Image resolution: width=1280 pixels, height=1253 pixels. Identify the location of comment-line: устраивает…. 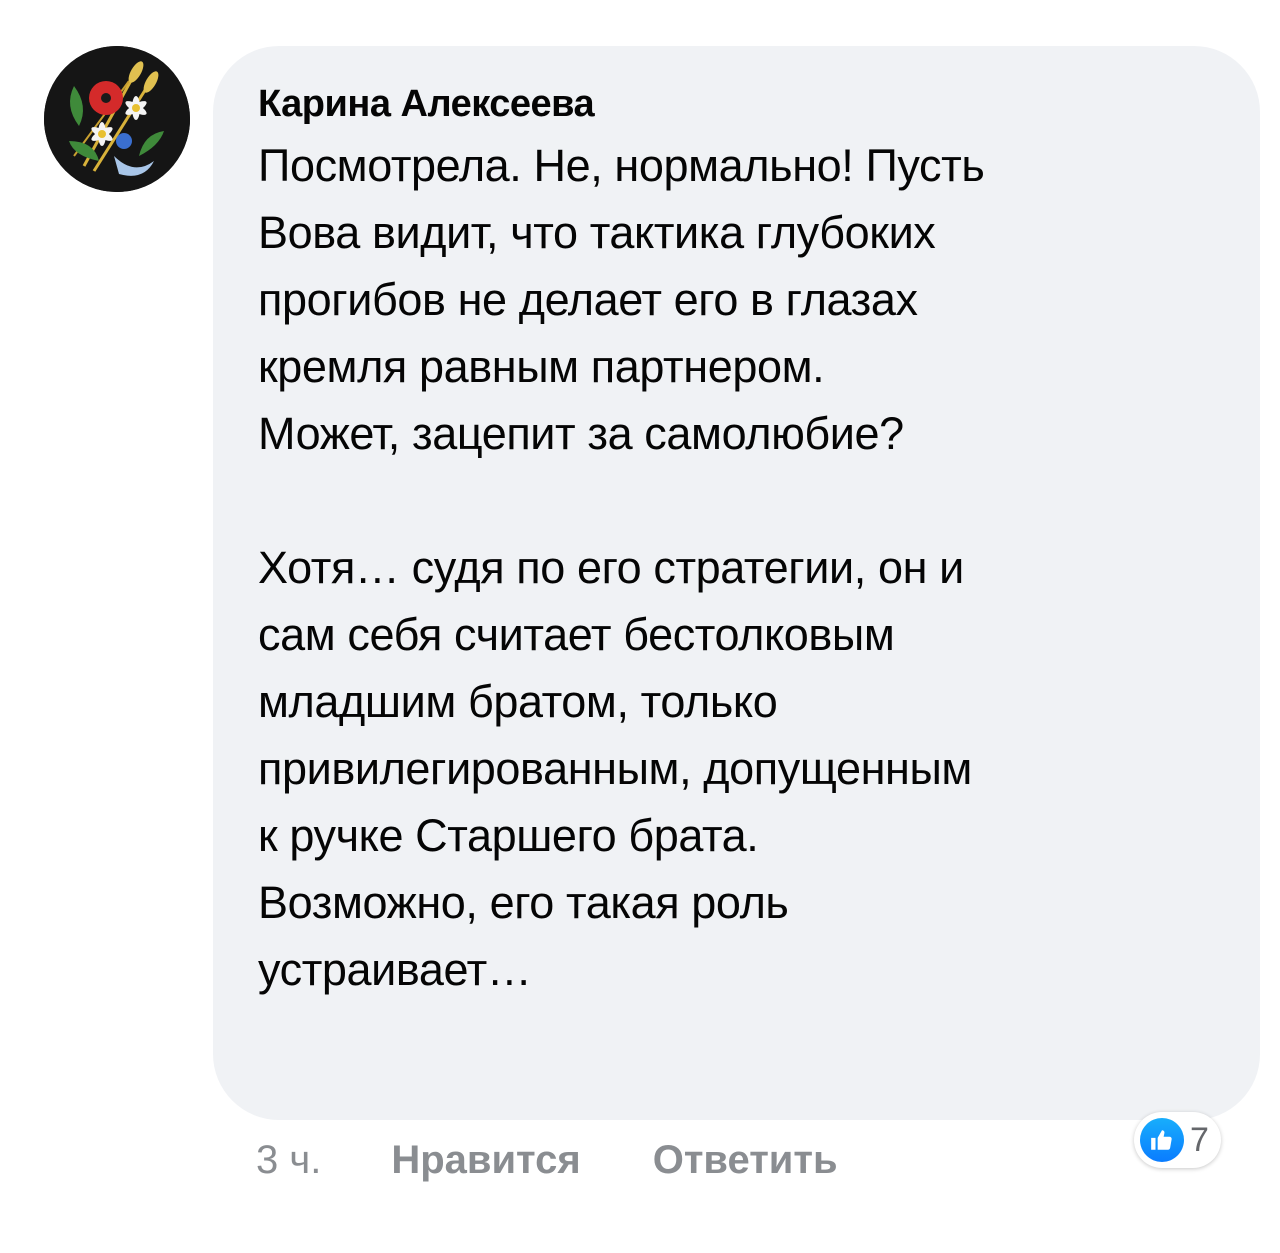
(395, 969).